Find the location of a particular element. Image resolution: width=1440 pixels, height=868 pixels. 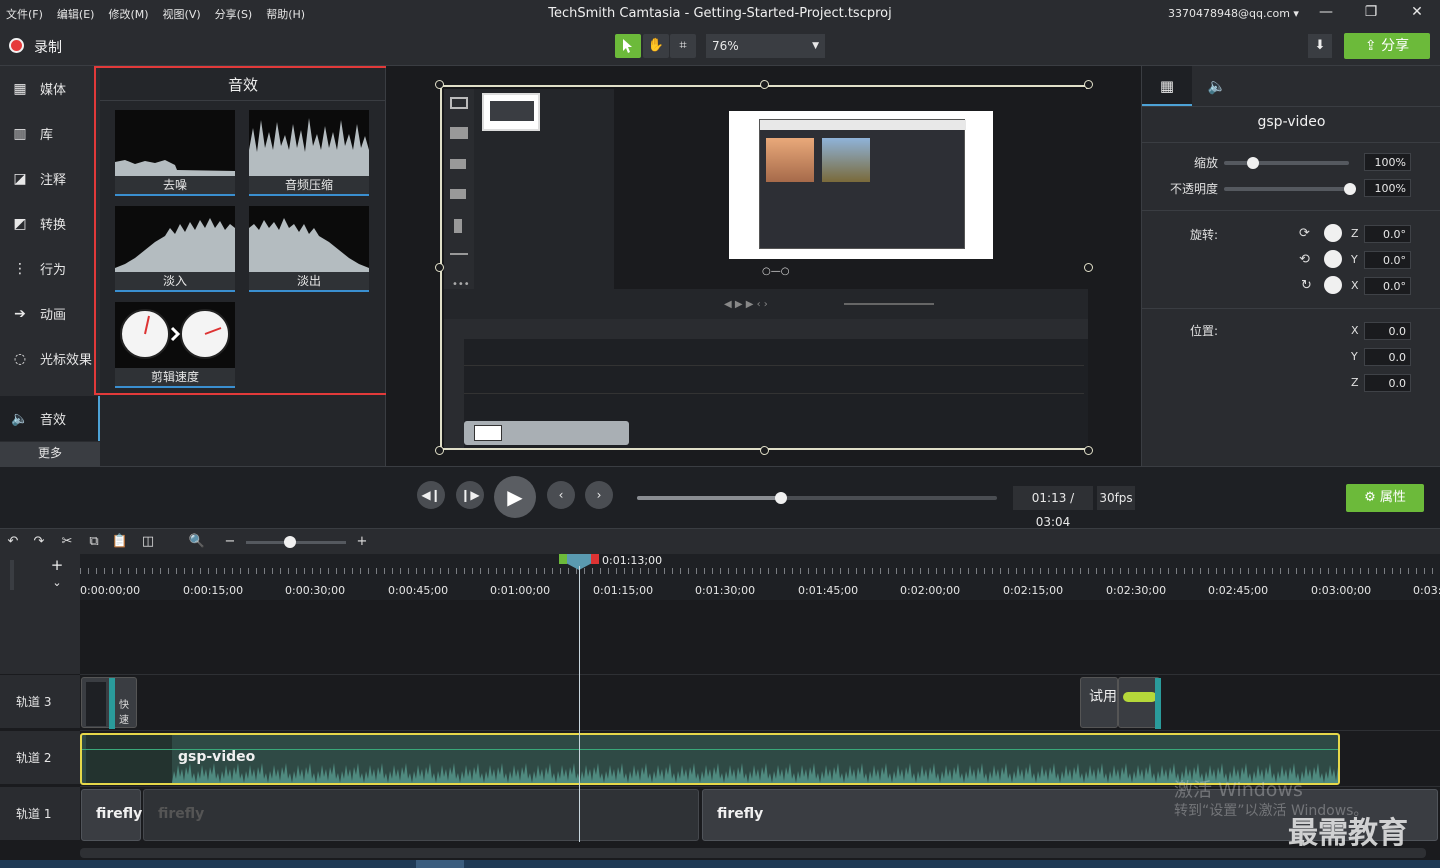

zoom-dropdown: 76% ▼ is located at coordinates (765, 46).